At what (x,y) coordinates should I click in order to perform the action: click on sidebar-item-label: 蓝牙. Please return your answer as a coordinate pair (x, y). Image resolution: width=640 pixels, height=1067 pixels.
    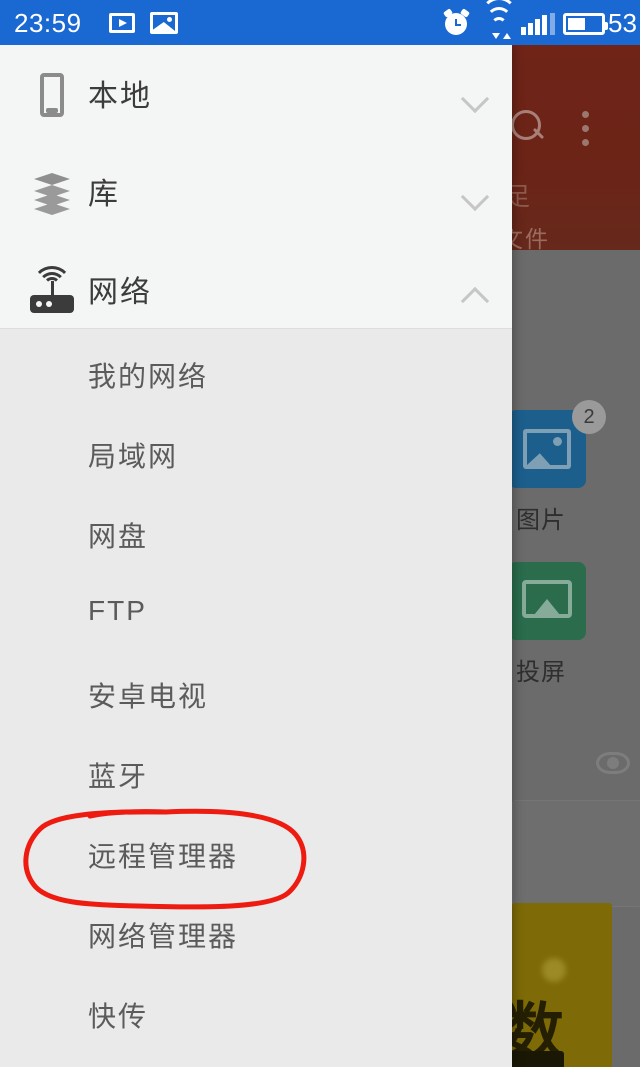
    Looking at the image, I should click on (118, 776).